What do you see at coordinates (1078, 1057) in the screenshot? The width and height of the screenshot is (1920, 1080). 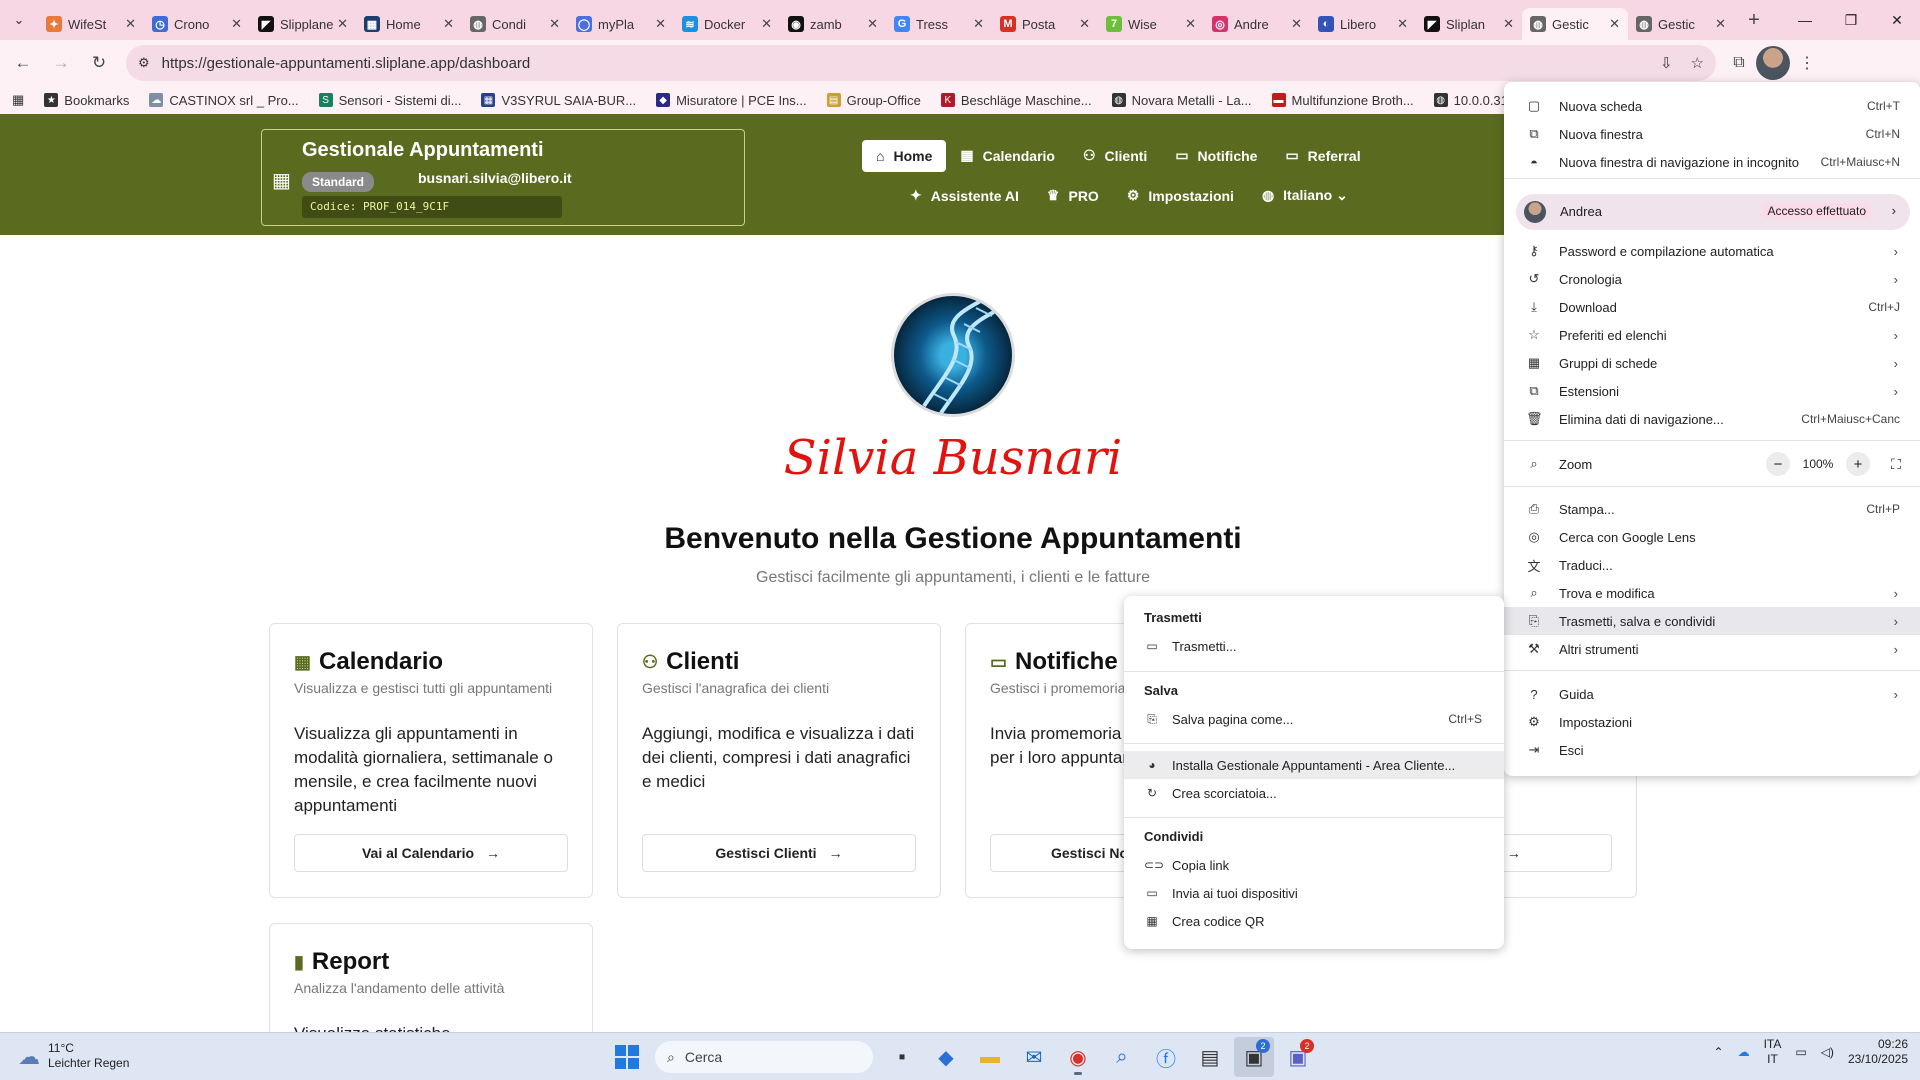 I see `chrome-icon: ◉` at bounding box center [1078, 1057].